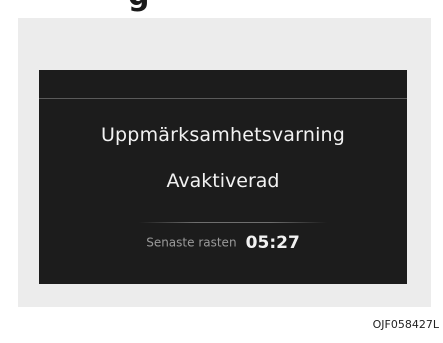  I want to click on last-rest-time: 05:27, so click(272, 242).